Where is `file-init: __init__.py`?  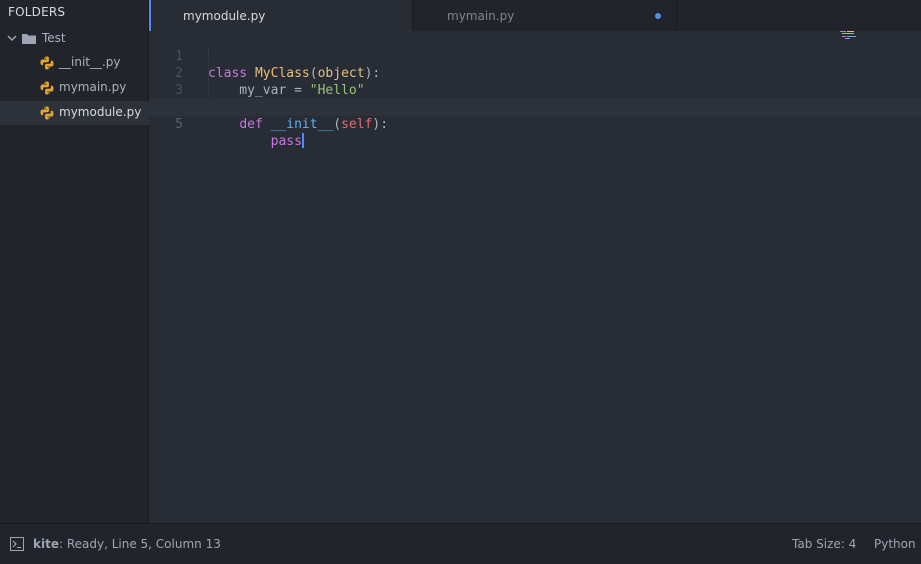 file-init: __init__.py is located at coordinates (74, 63).